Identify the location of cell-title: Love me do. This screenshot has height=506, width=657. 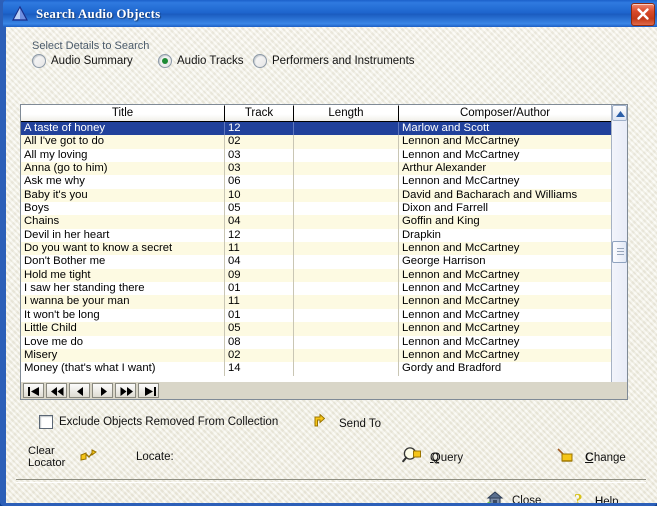
(123, 342).